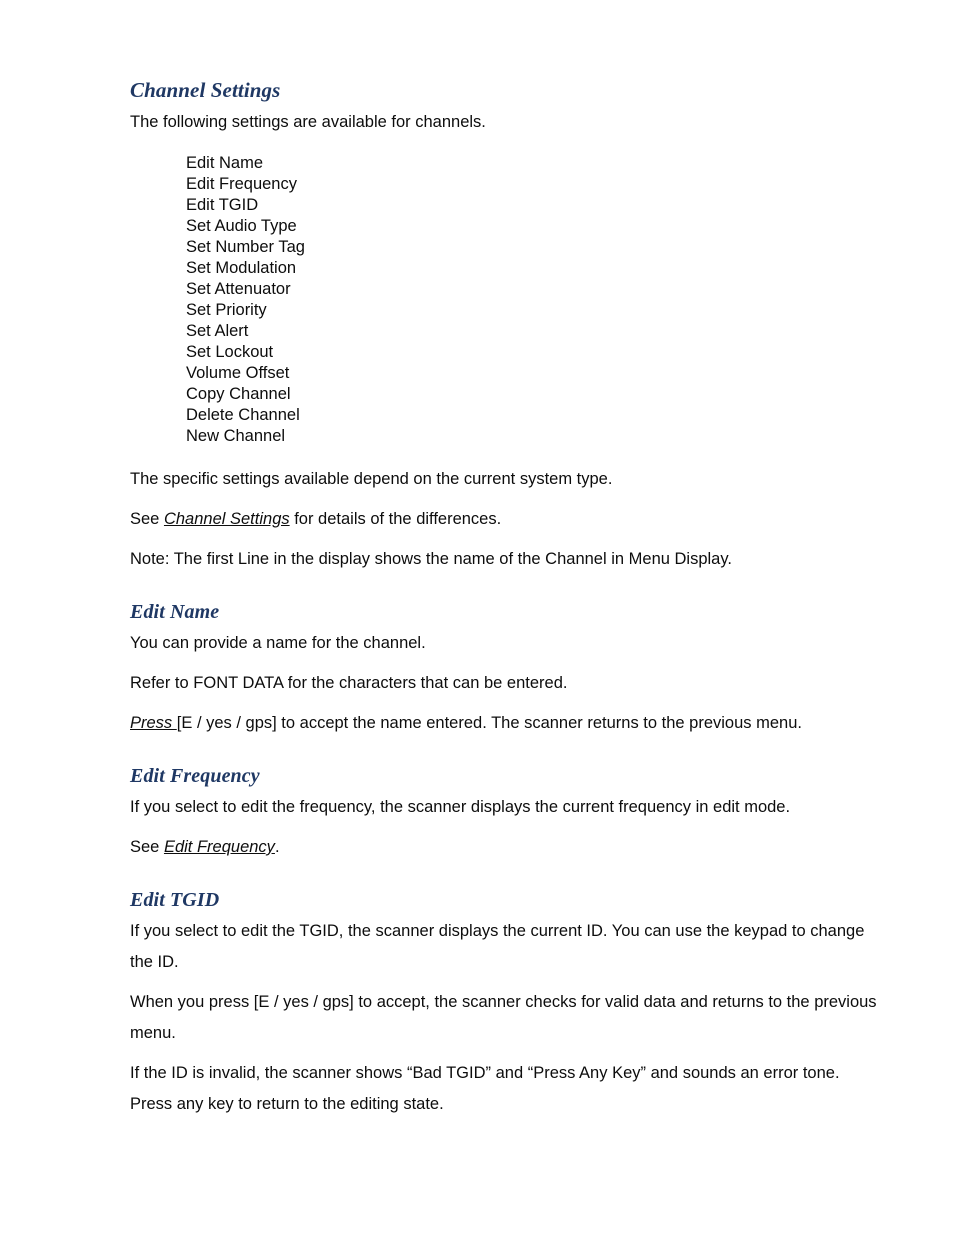 This screenshot has width=954, height=1235. What do you see at coordinates (243, 415) in the screenshot?
I see `list-item: Delete Channel` at bounding box center [243, 415].